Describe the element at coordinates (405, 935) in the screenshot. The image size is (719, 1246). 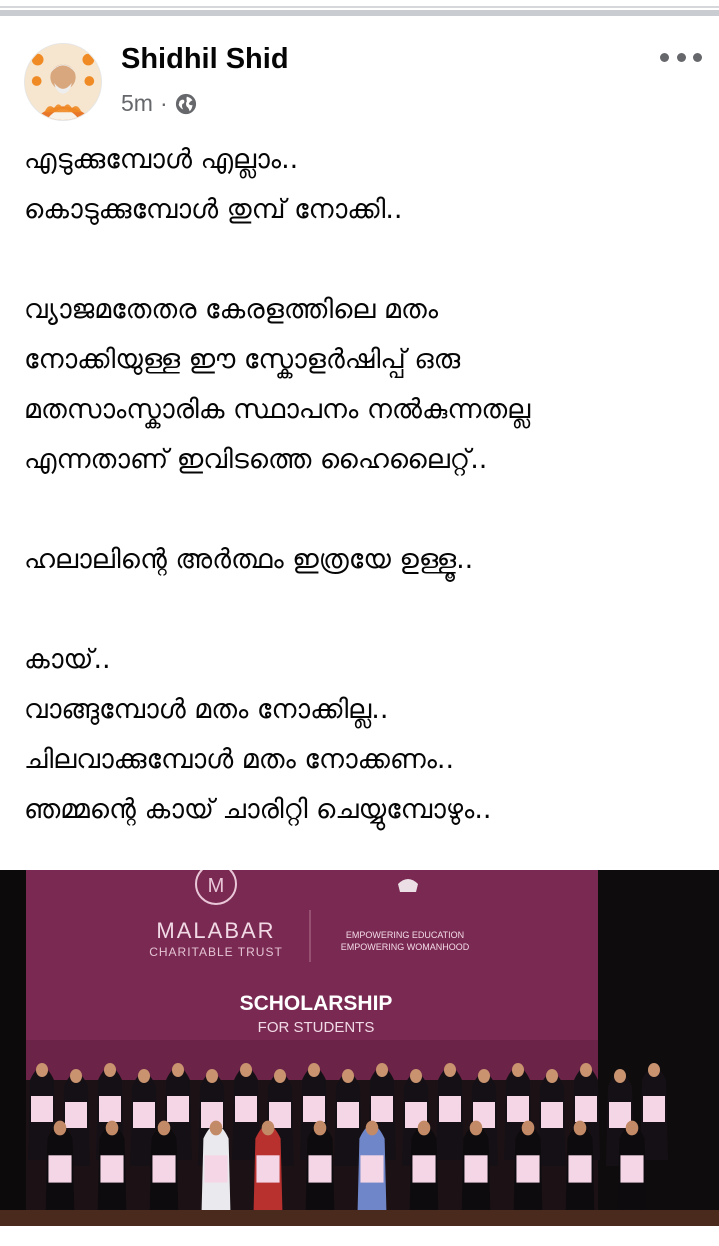
I see `tagline-1: EMPOWERING EDUCATION` at that location.